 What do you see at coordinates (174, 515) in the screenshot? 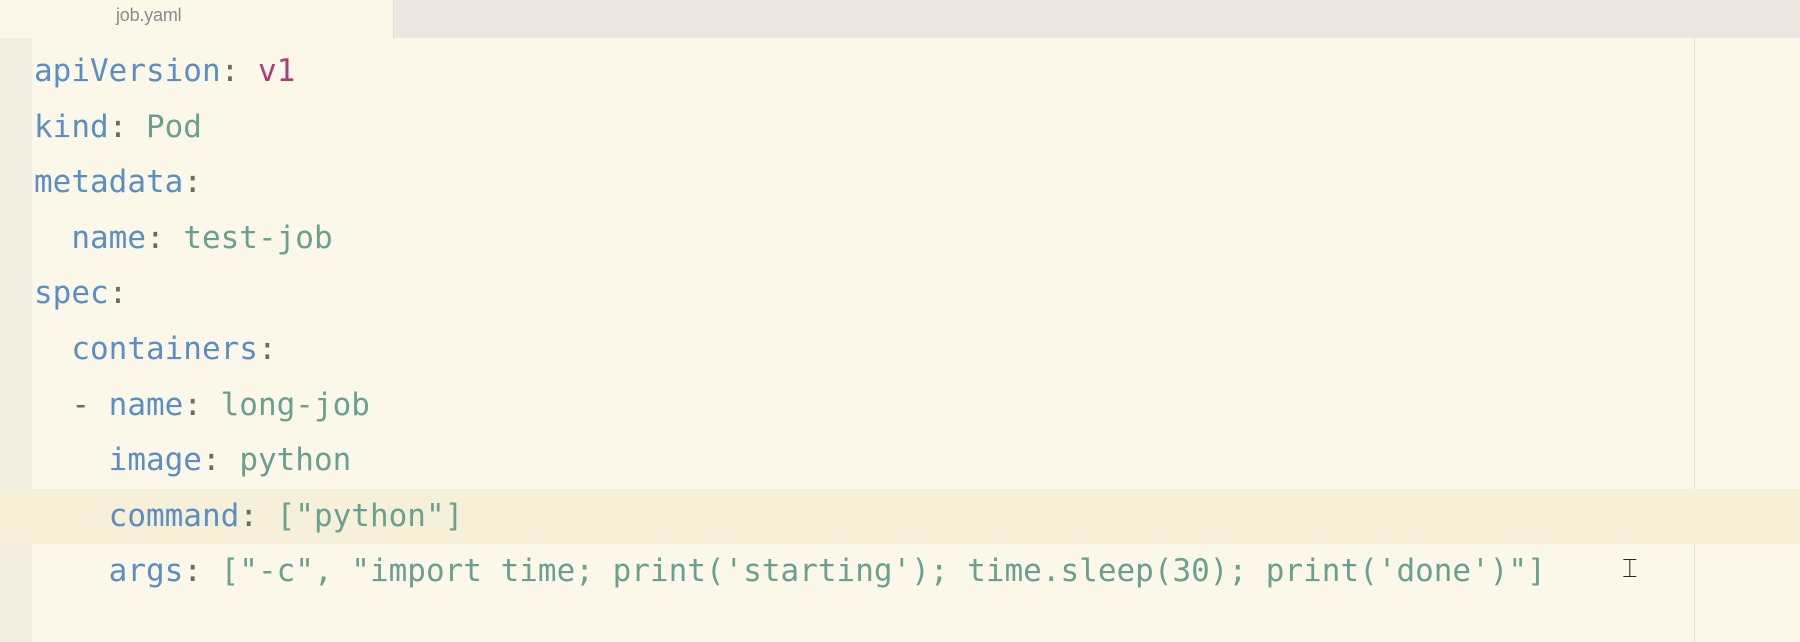
I see `yaml-key: command` at bounding box center [174, 515].